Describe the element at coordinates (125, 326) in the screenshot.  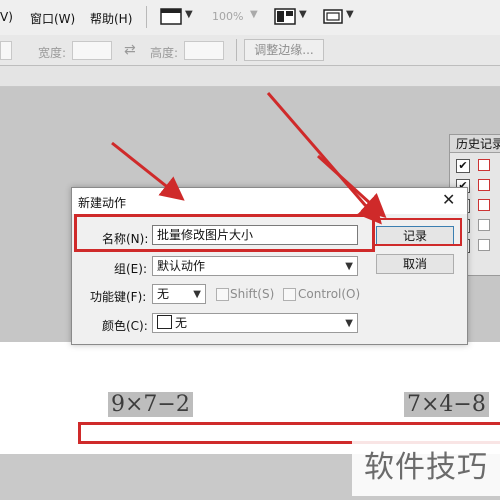
I see `color-label: 颜色(C):` at that location.